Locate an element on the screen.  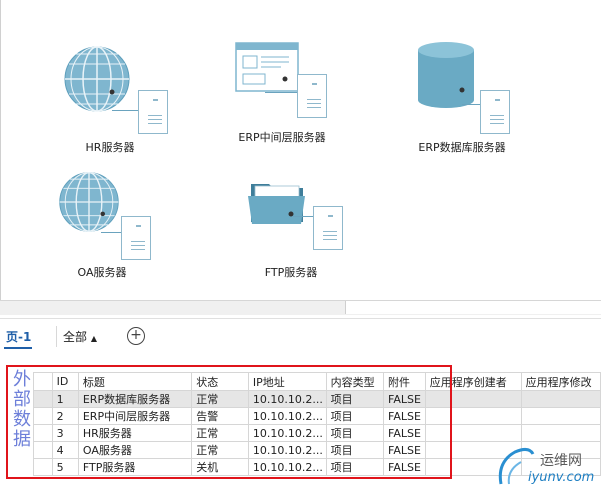
canvas-left-edge is located at coordinates (0, 150).